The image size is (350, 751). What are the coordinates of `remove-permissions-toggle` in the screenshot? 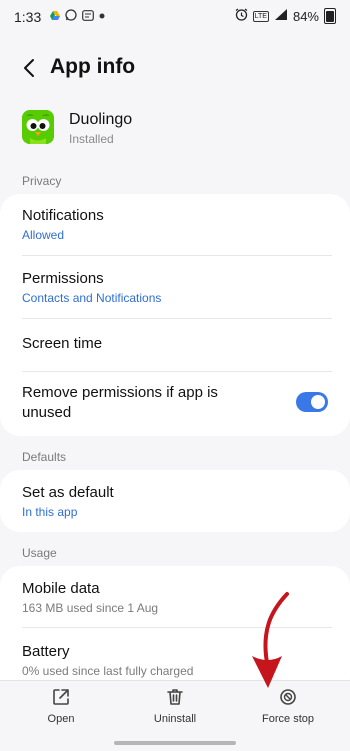 It's located at (312, 402).